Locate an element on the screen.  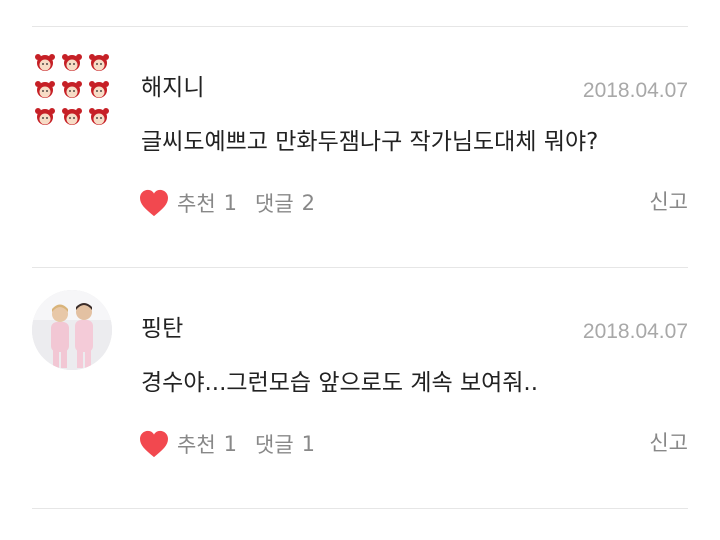
reply-count: 1 is located at coordinates (308, 444).